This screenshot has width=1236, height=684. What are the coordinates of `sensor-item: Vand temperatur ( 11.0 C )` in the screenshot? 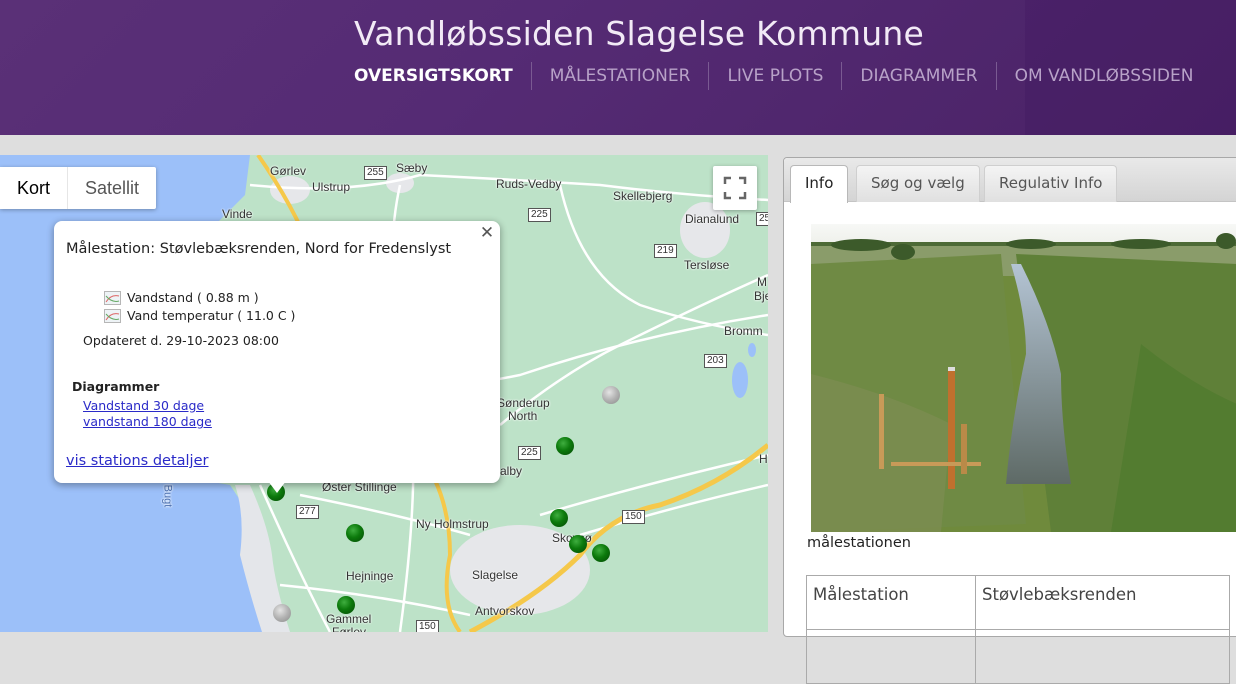 It's located at (199, 315).